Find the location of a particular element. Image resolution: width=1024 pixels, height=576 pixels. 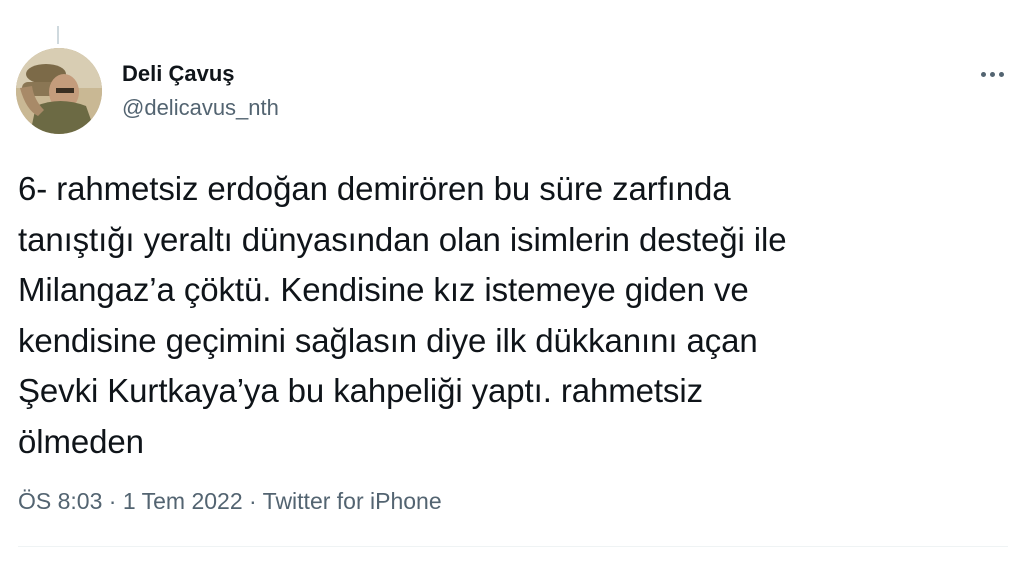

tweet-source: Twitter for iPhone is located at coordinates (352, 501).